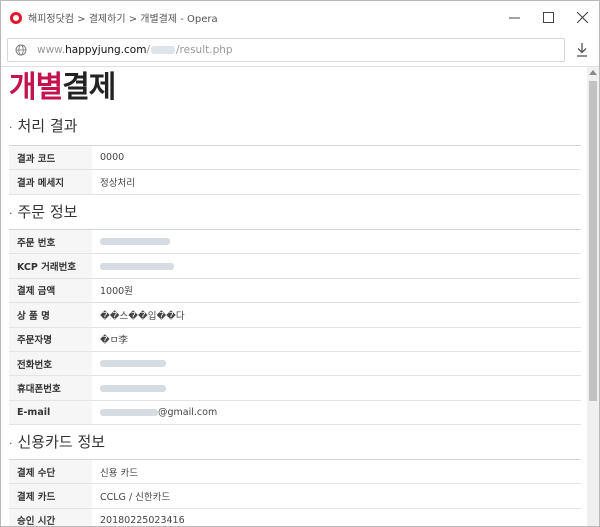  I want to click on result-table: 결과 코드 0000 결과 메세지 정상처리, so click(295, 170).